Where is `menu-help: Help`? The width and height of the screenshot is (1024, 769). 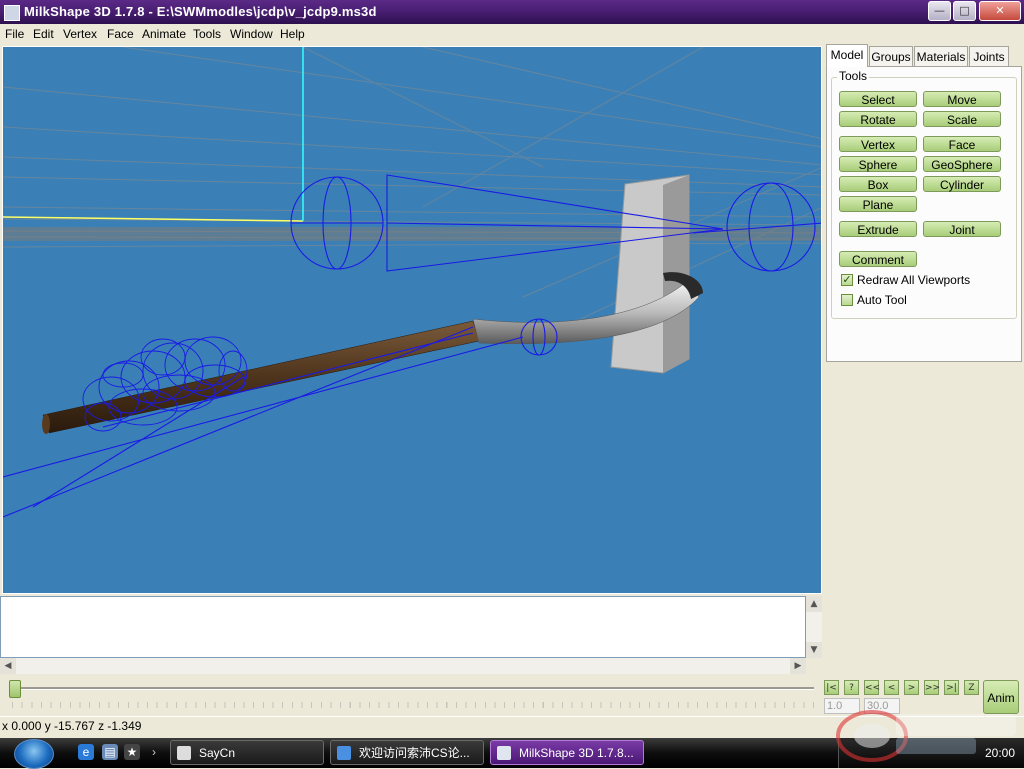
menu-help: Help is located at coordinates (292, 34).